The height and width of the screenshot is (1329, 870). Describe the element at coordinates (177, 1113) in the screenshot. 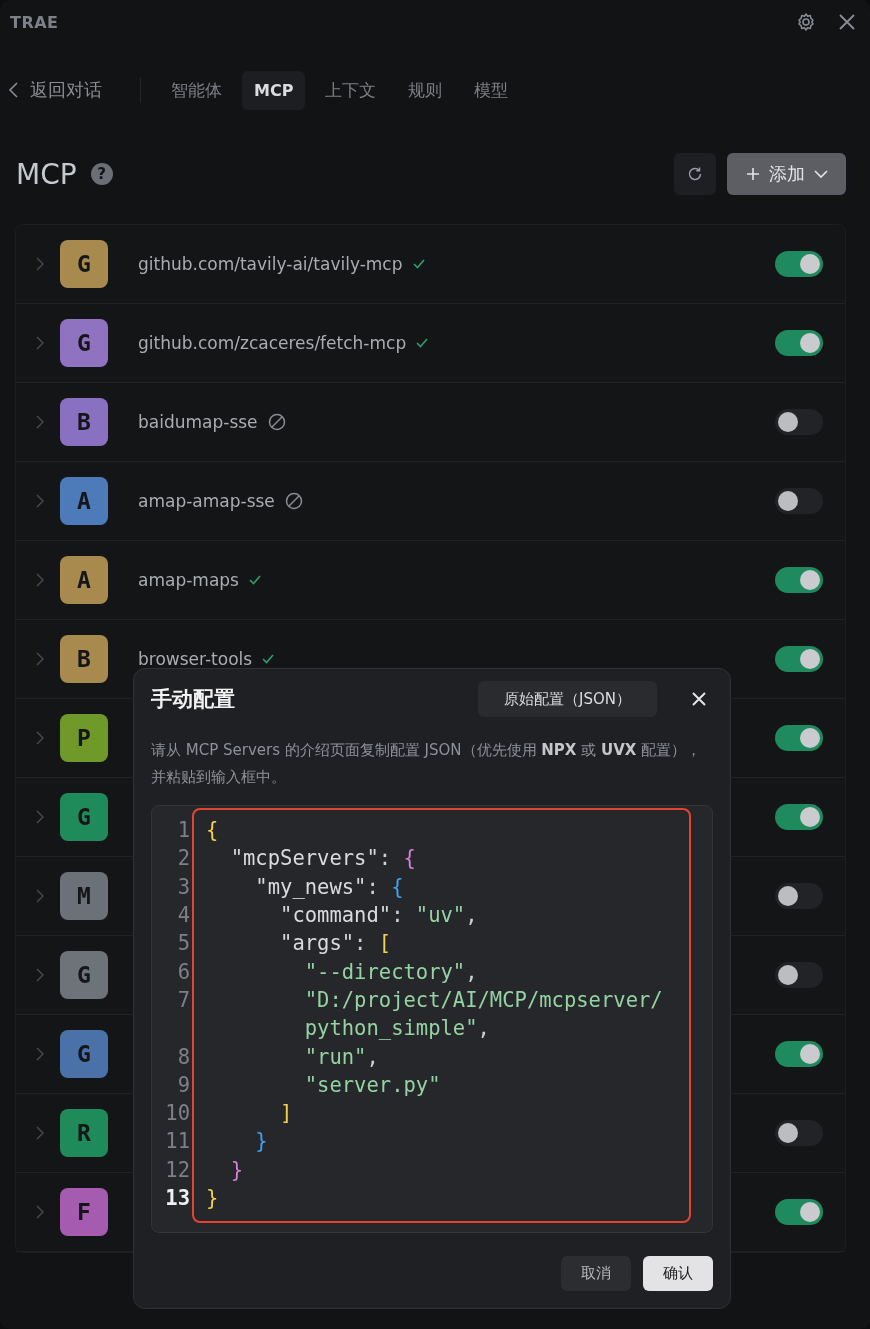

I see `line-number: 10` at that location.